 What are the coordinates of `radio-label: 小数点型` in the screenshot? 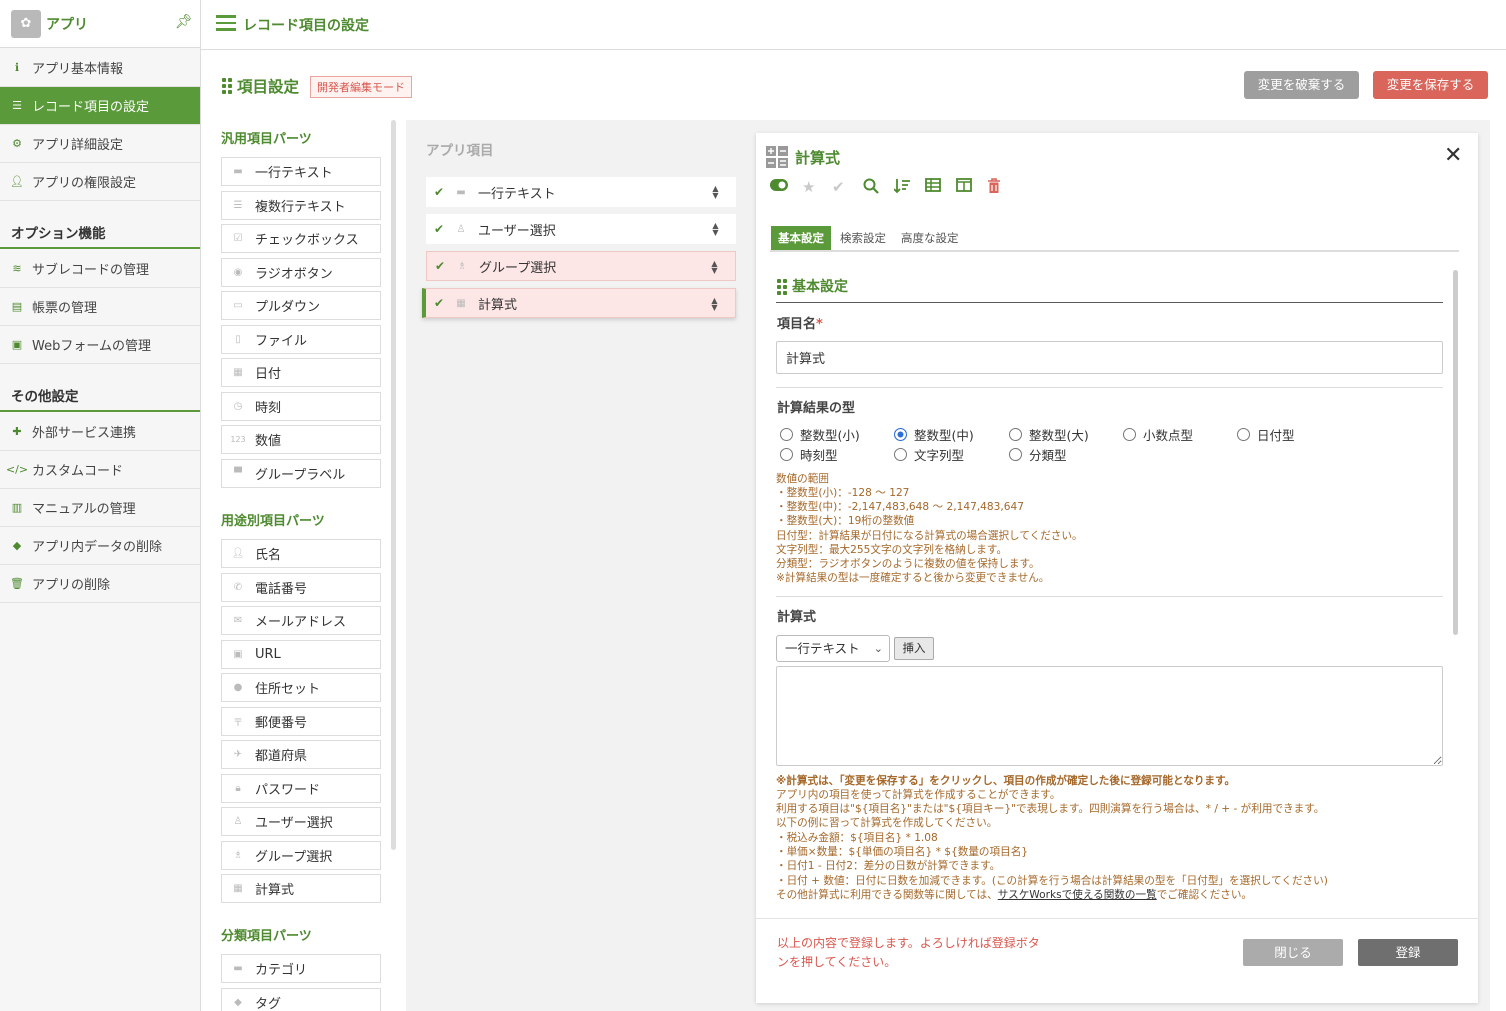 It's located at (1168, 435).